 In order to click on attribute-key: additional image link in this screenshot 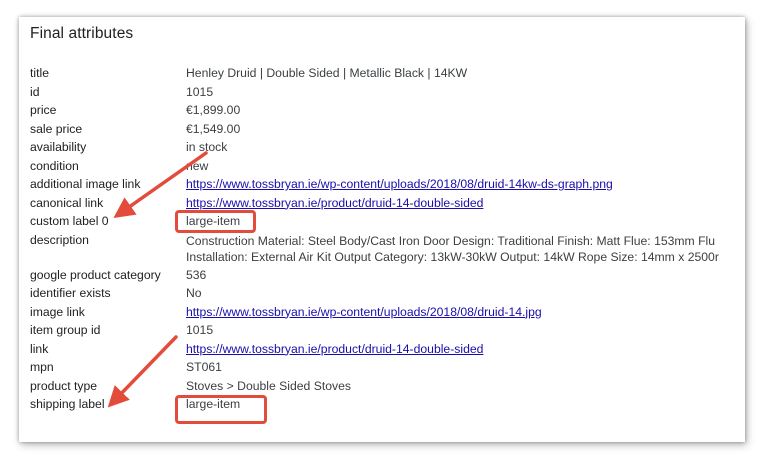, I will do `click(85, 184)`.